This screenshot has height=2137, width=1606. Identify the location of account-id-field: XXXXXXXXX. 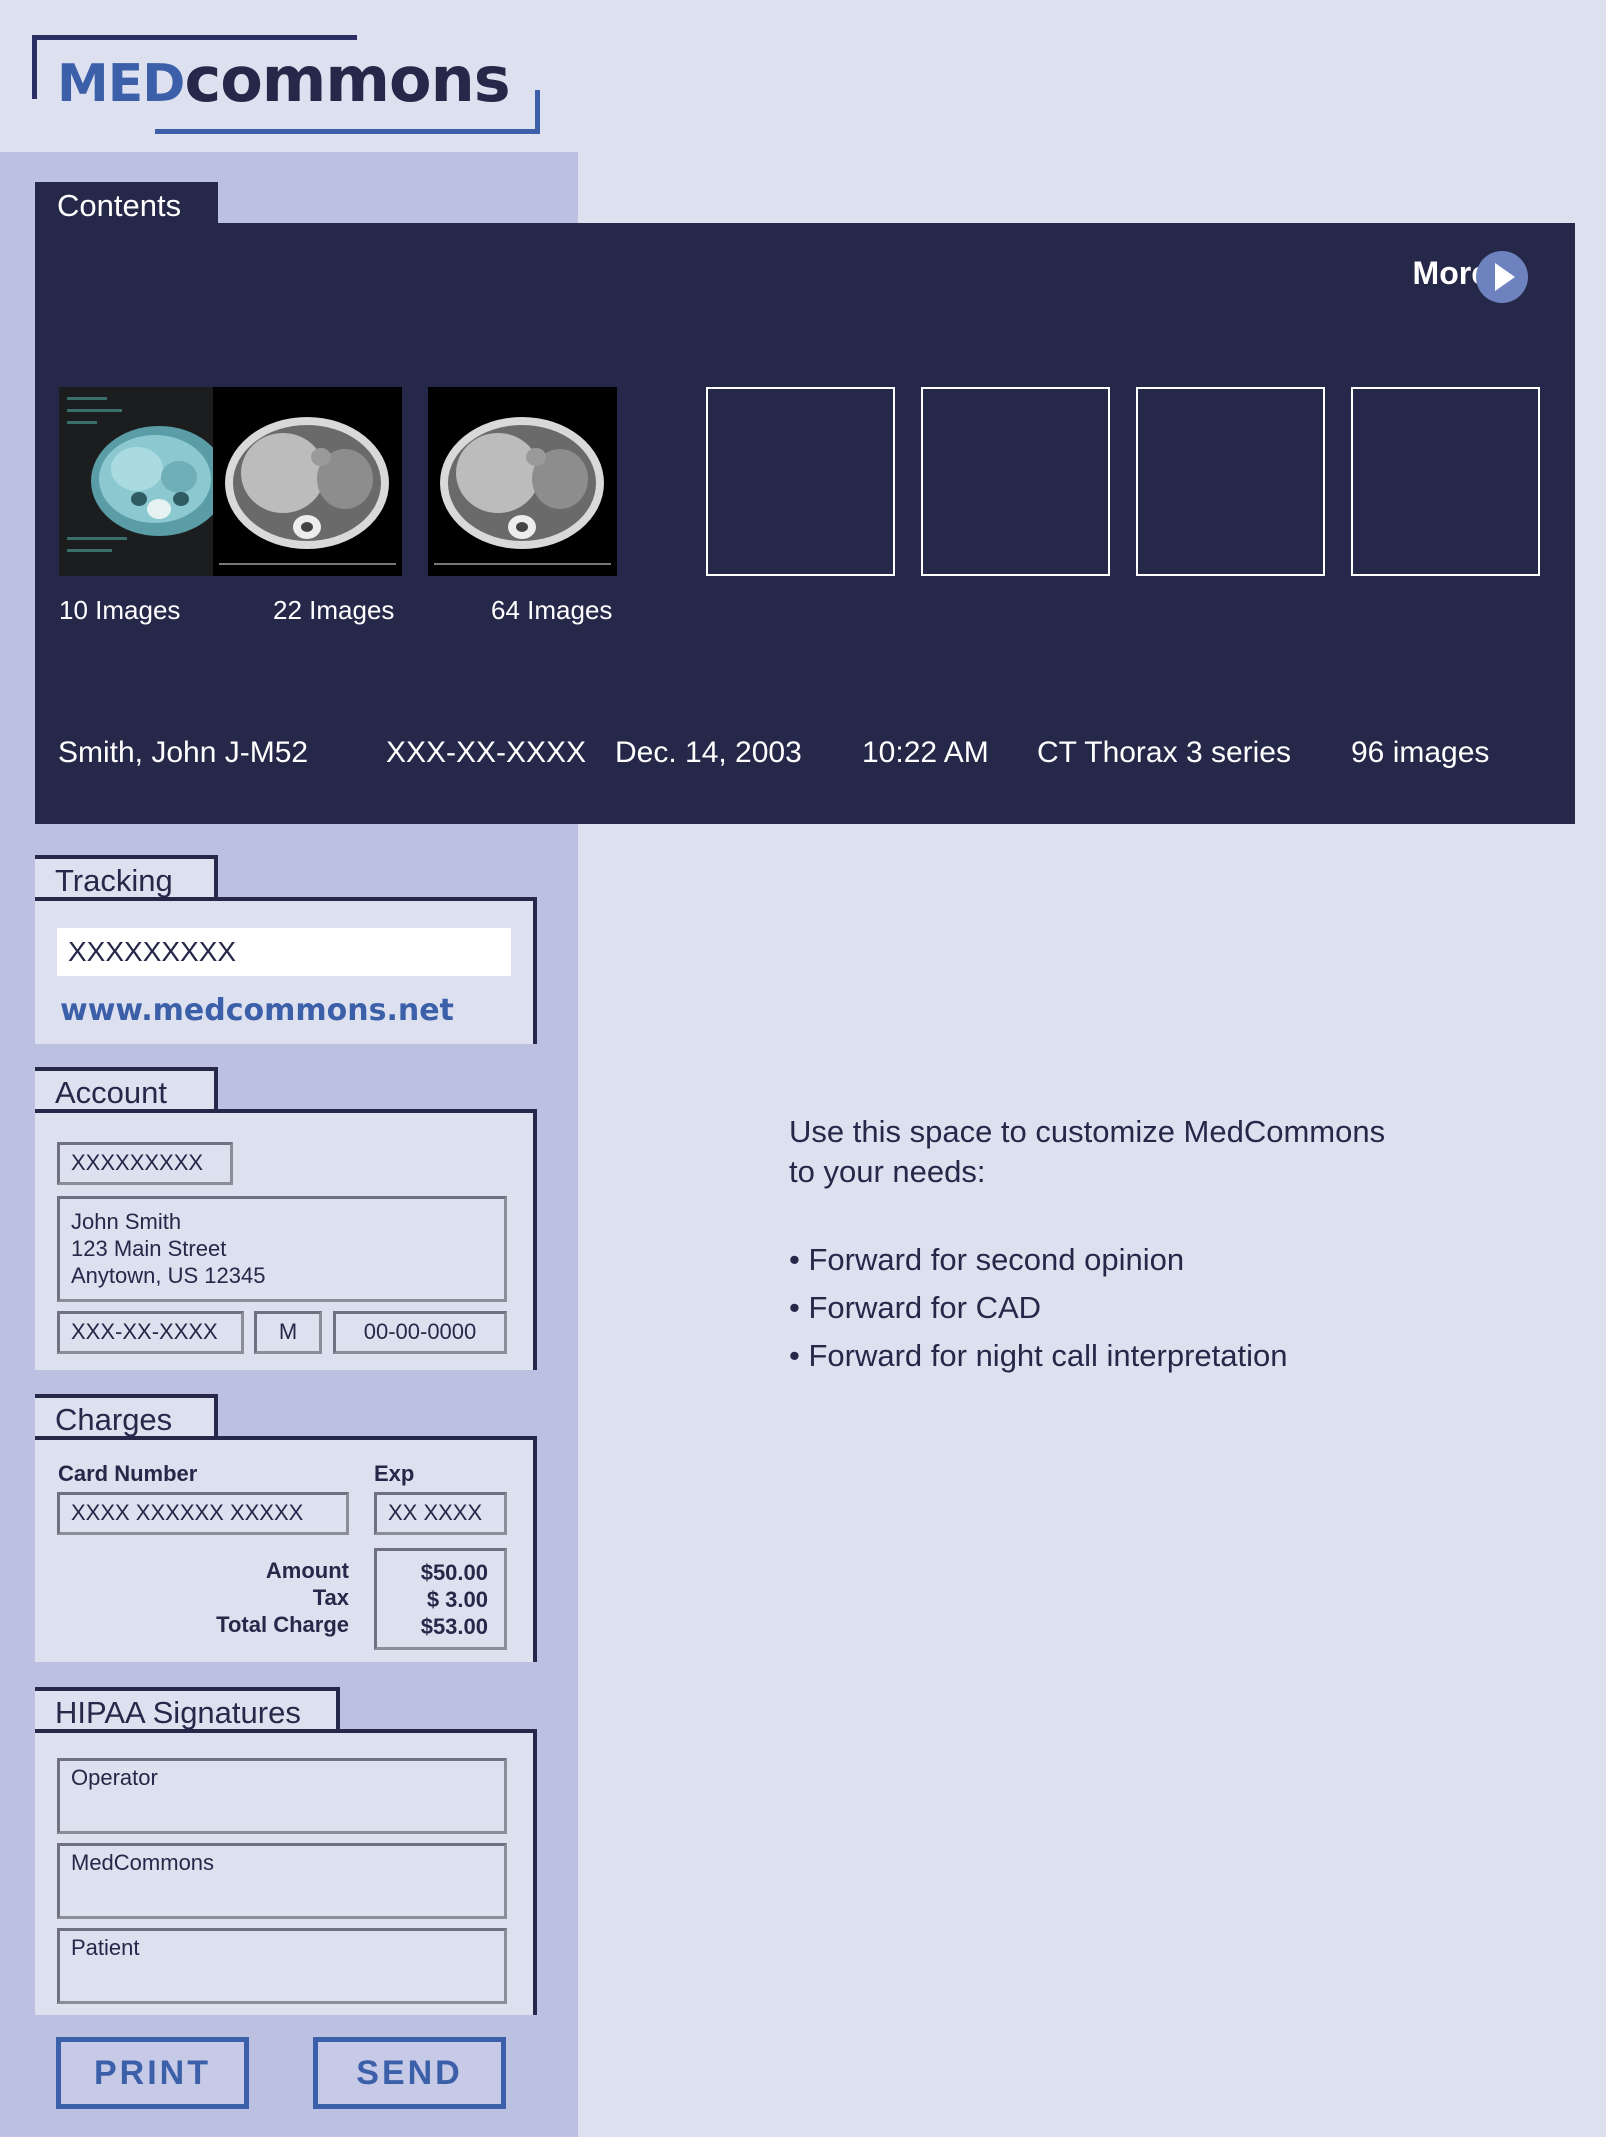
(145, 1163).